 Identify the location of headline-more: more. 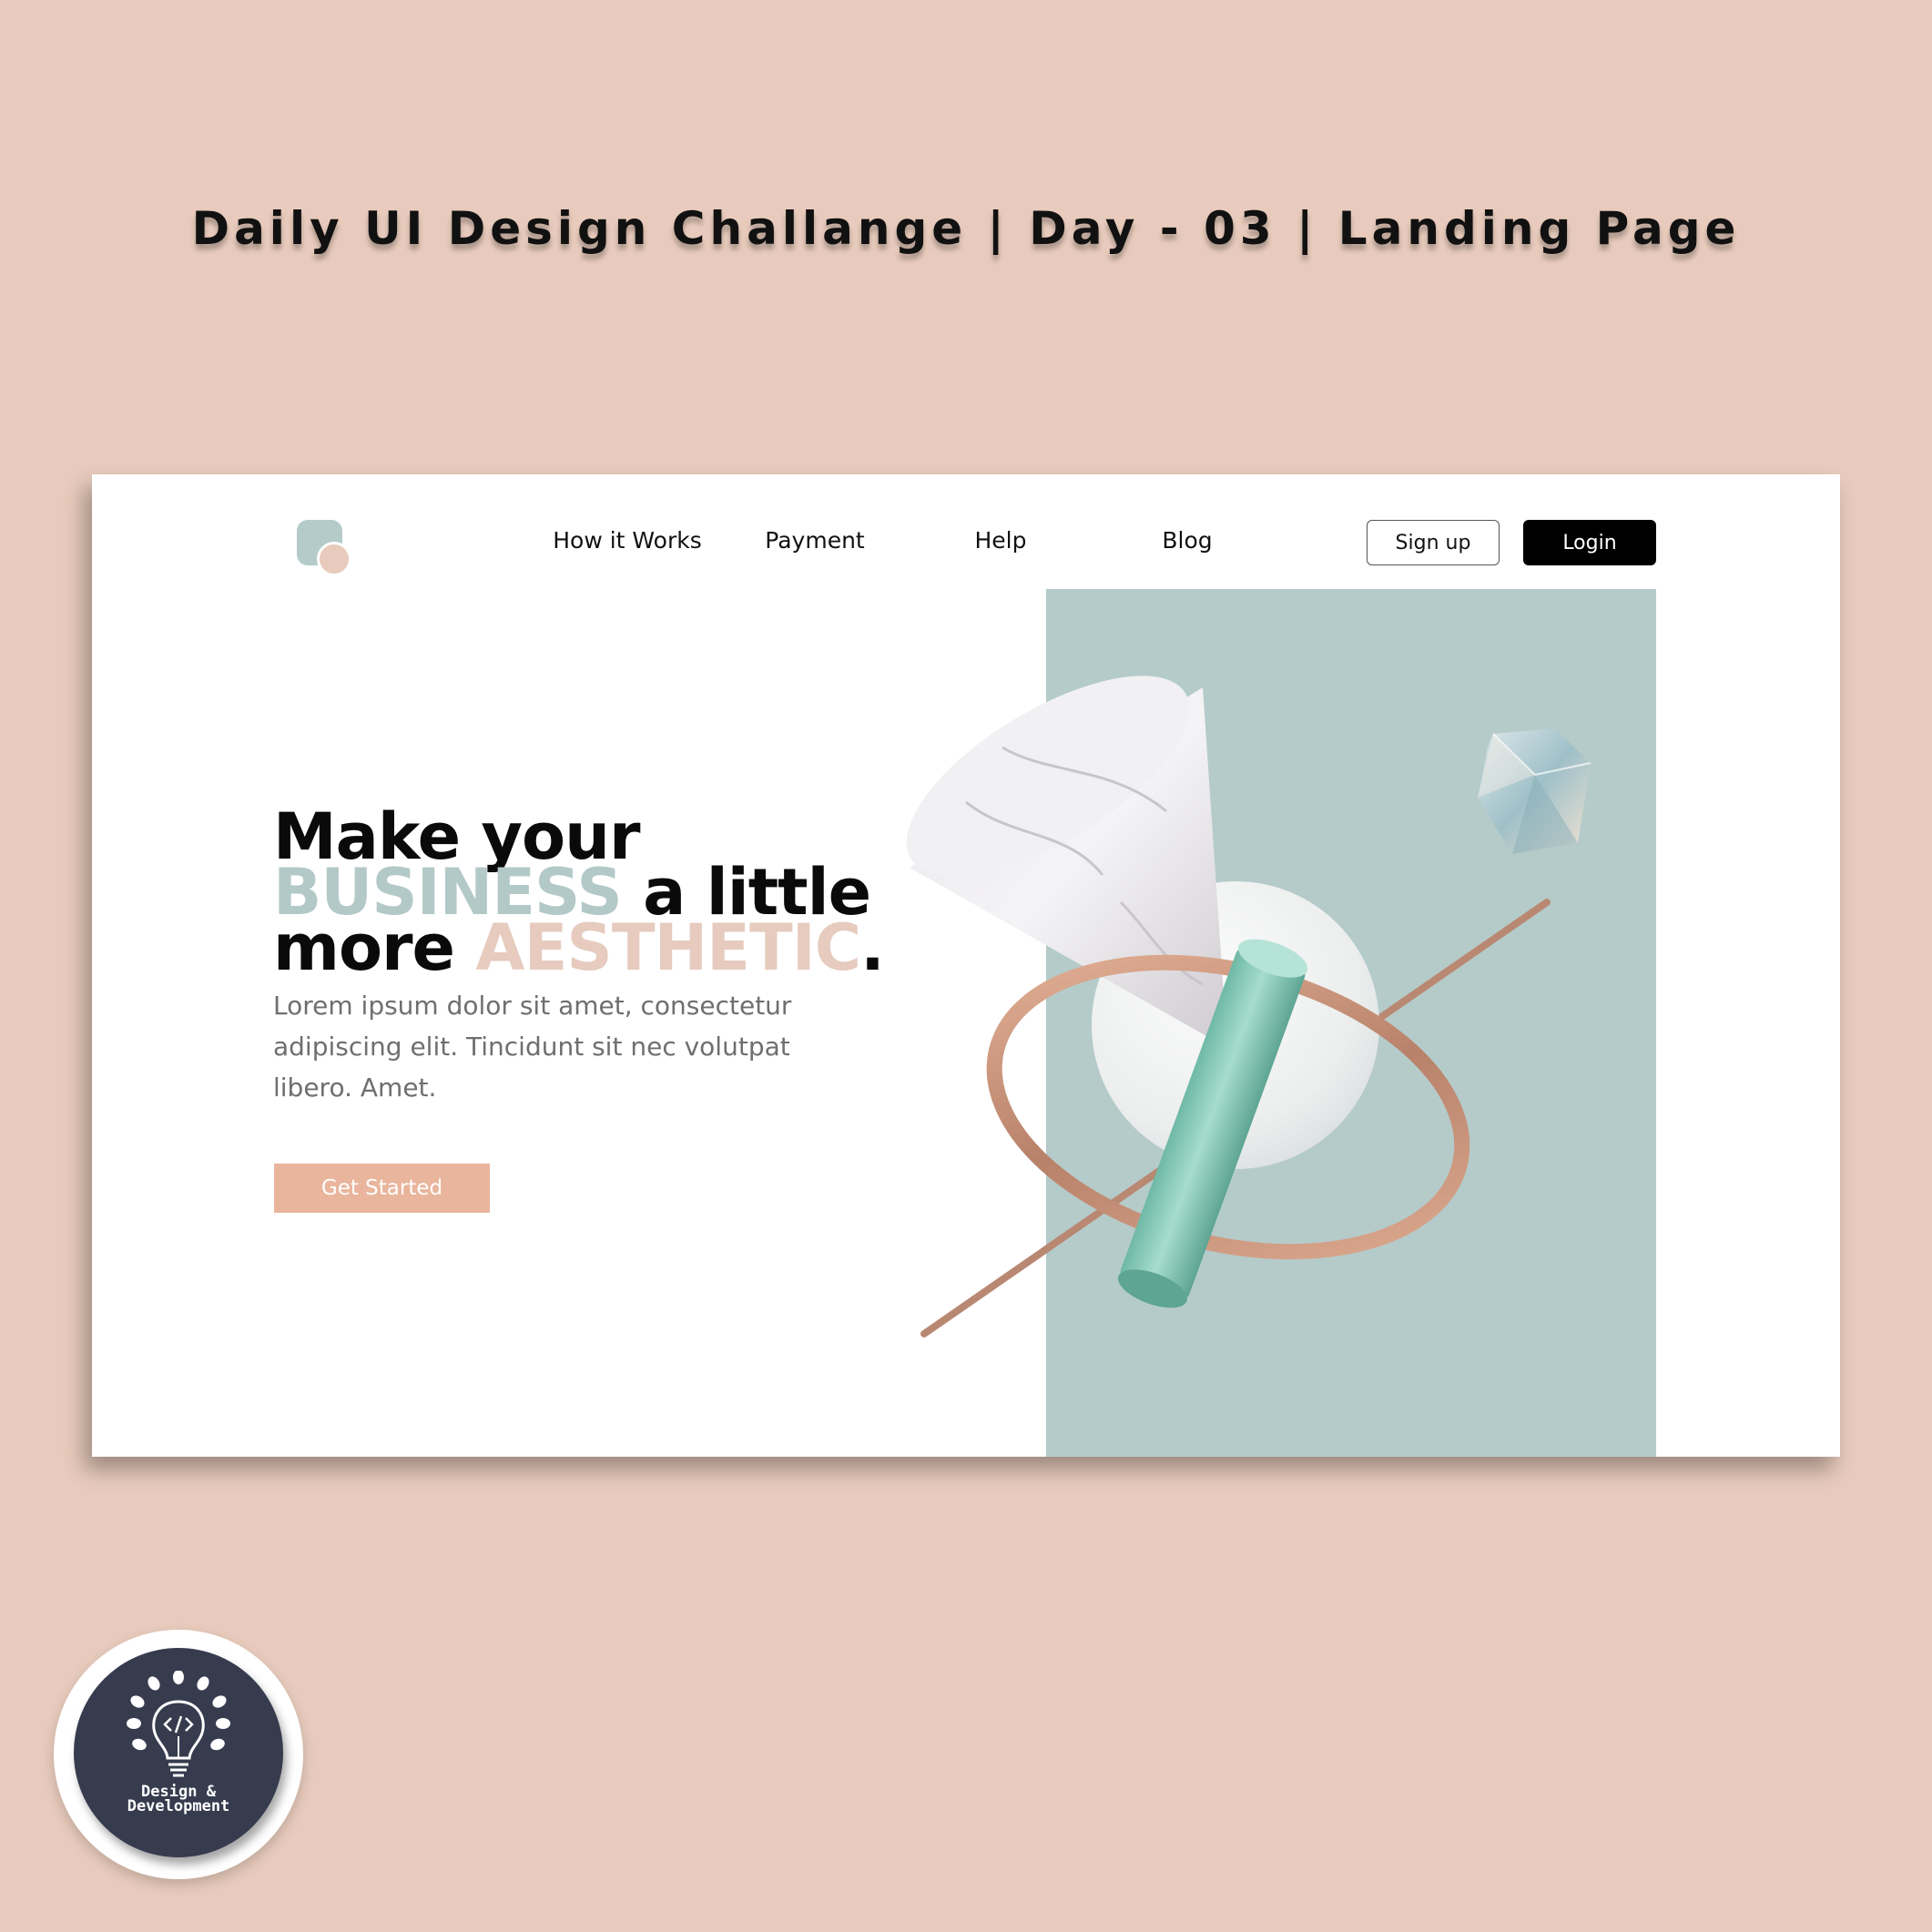
(364, 947).